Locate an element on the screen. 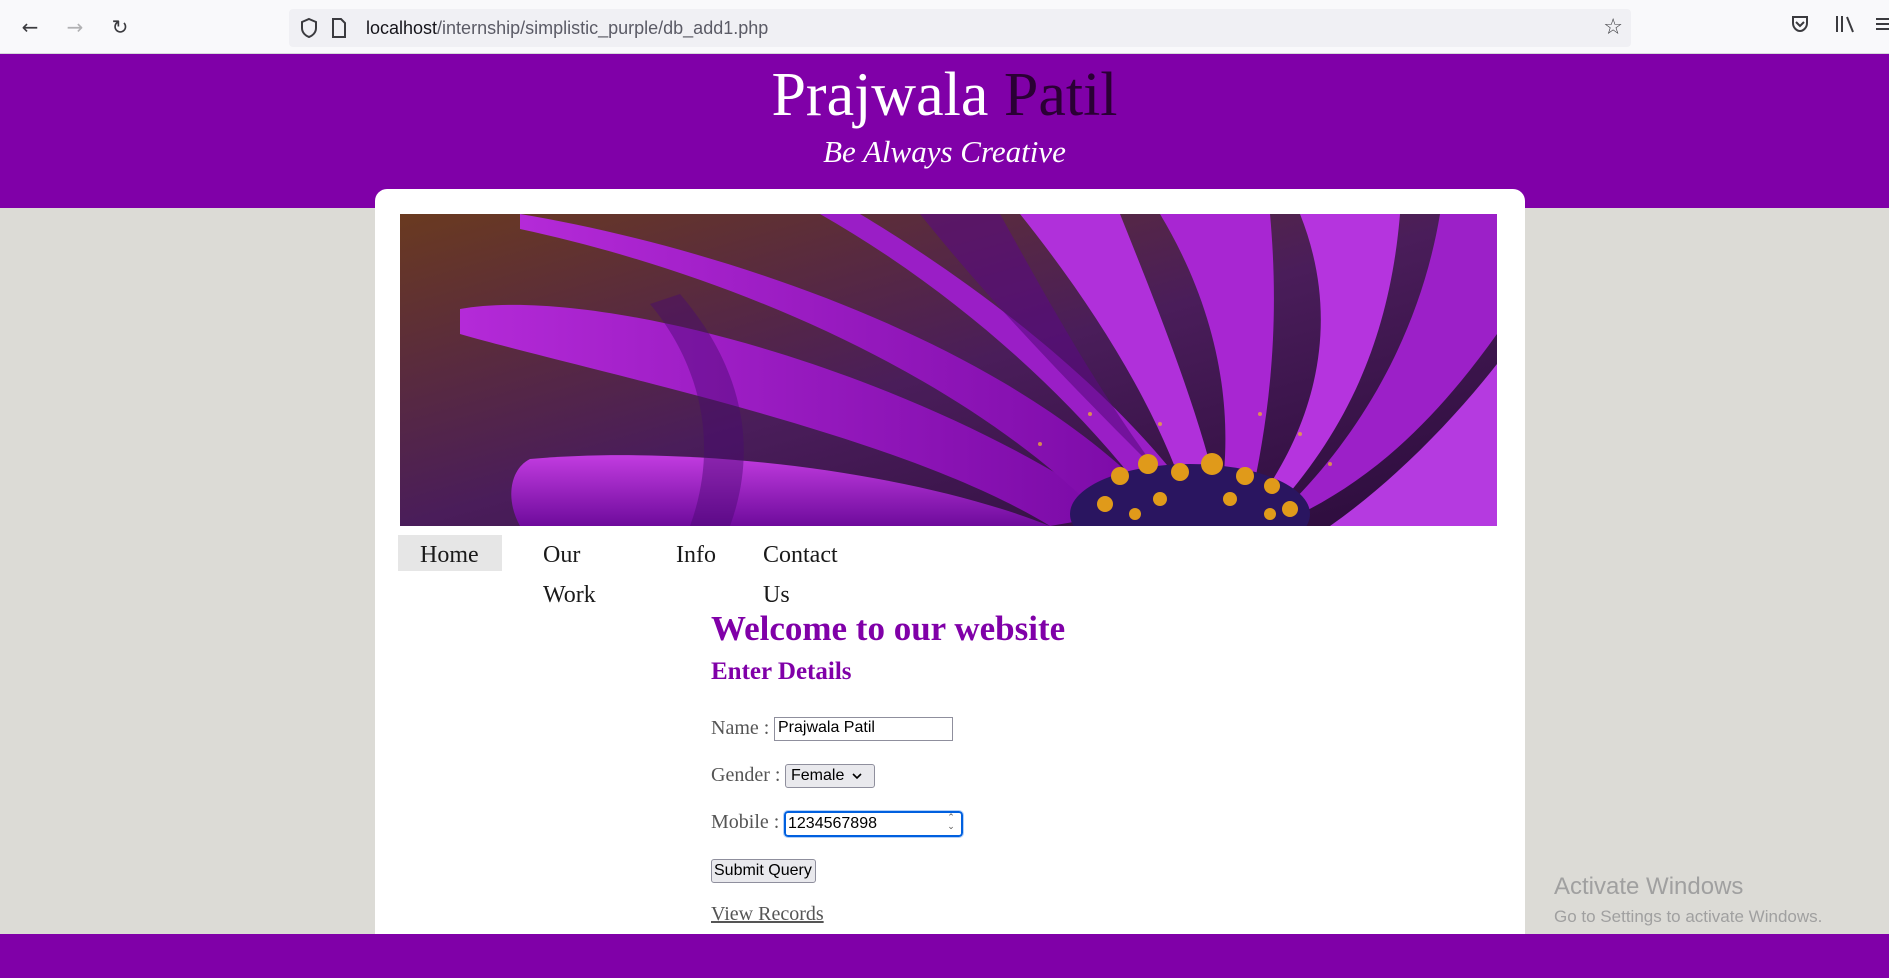 The height and width of the screenshot is (978, 1889). view-records-link: View Records is located at coordinates (767, 914).